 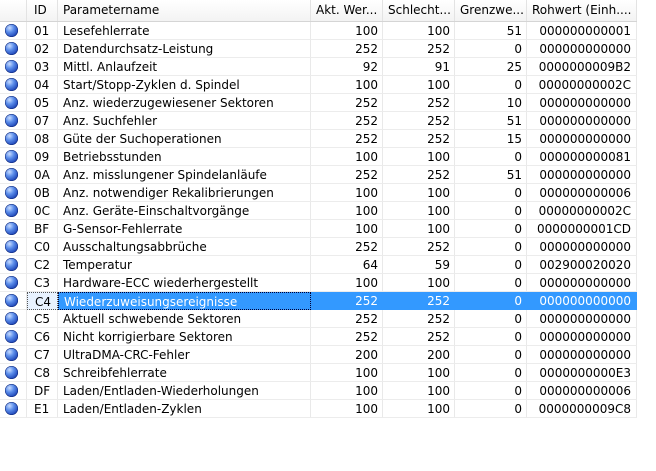 What do you see at coordinates (42, 247) in the screenshot?
I see `id-cell: C0` at bounding box center [42, 247].